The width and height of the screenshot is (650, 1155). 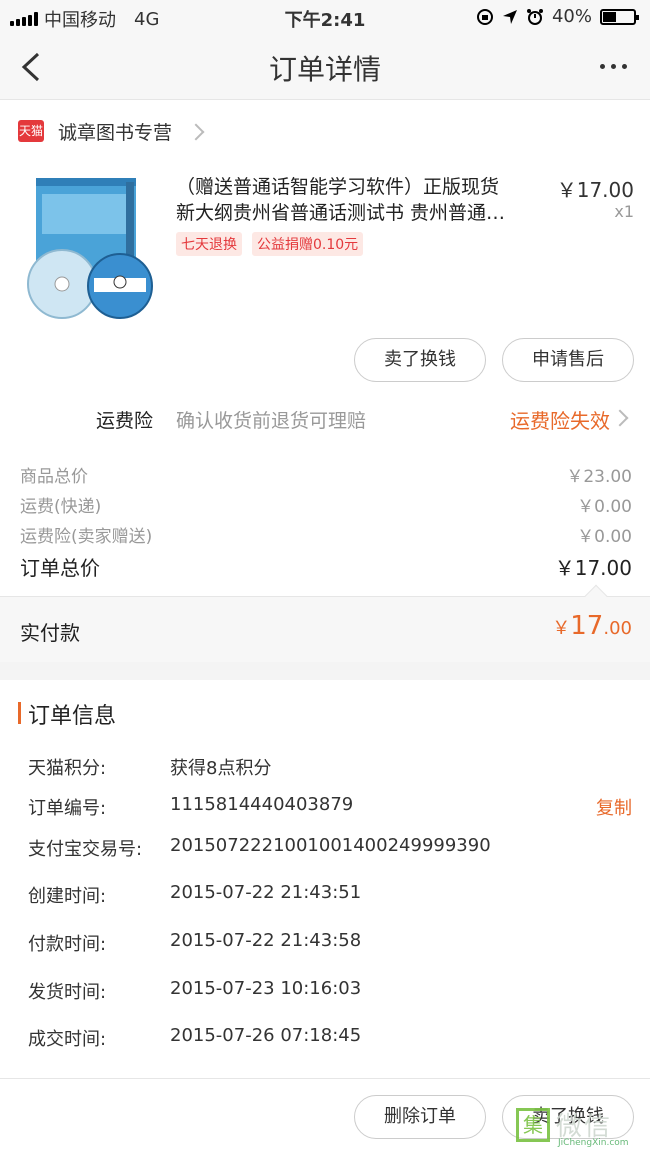 I want to click on status-right: 40%, so click(x=557, y=16).